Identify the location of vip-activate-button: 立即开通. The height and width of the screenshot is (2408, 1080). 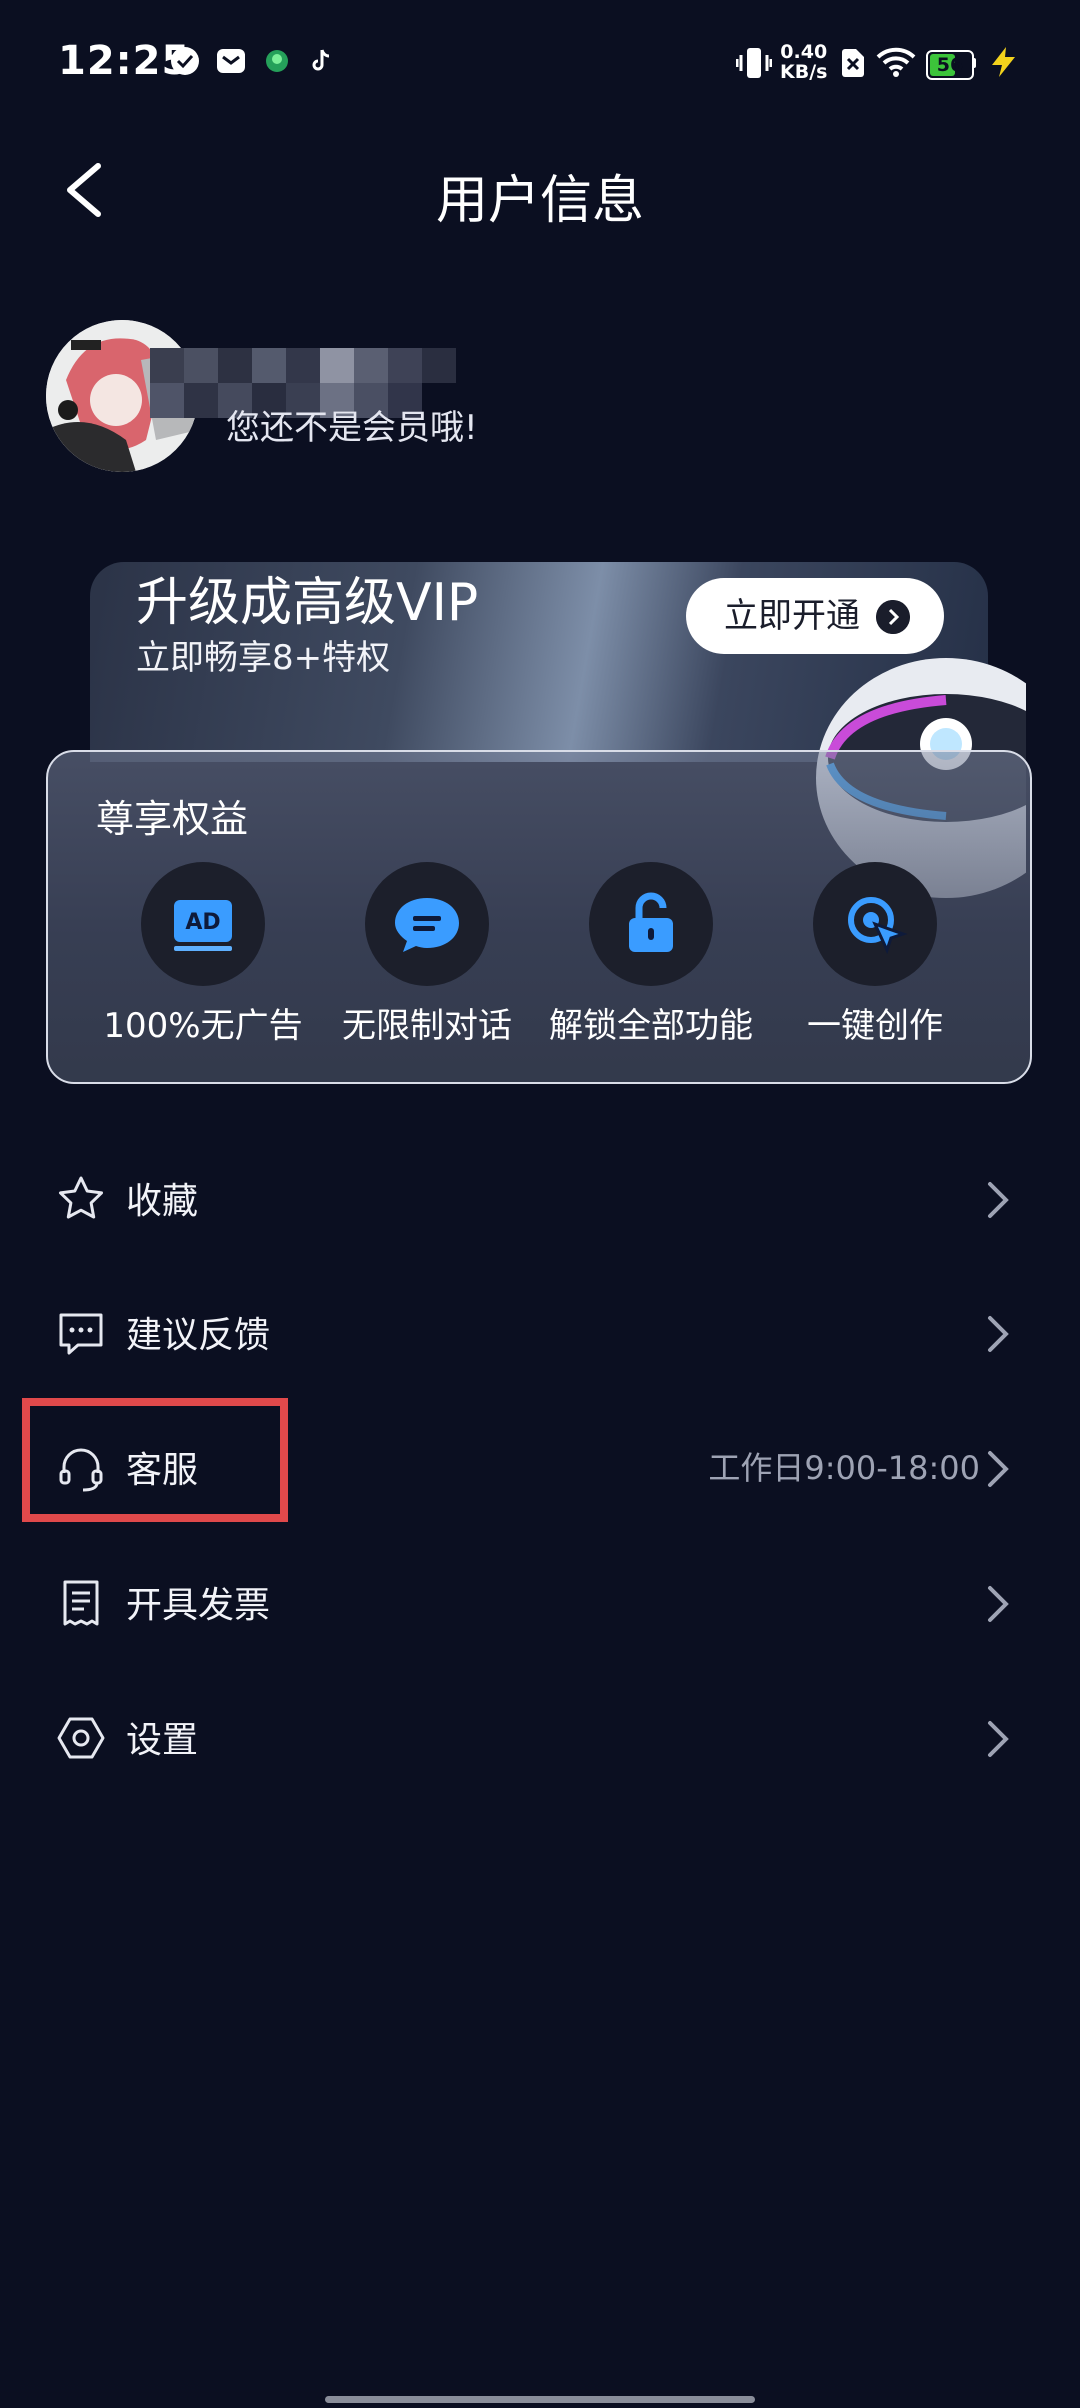
(815, 616).